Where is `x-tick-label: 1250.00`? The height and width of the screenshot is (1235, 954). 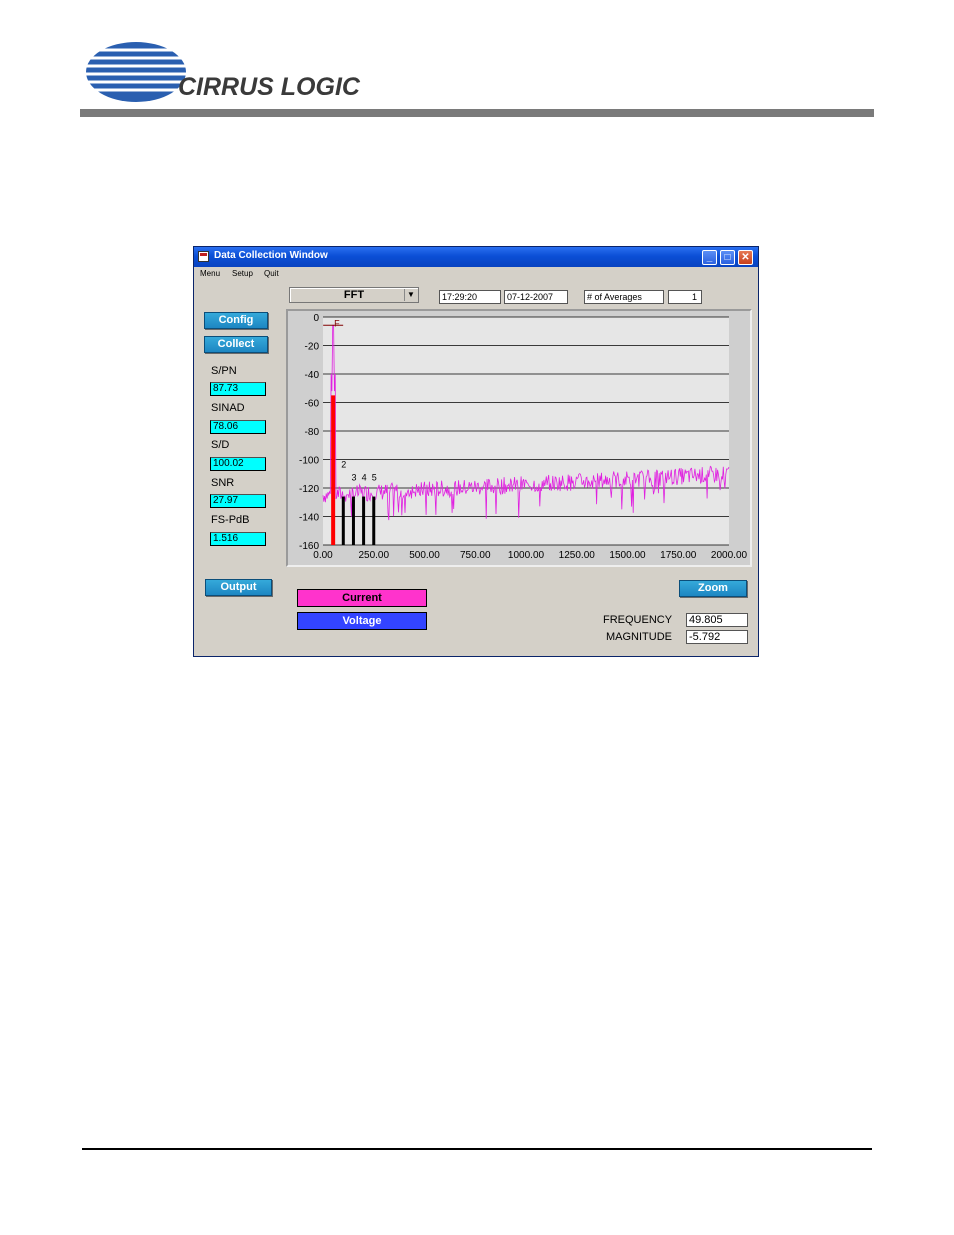
x-tick-label: 1250.00 is located at coordinates (577, 555).